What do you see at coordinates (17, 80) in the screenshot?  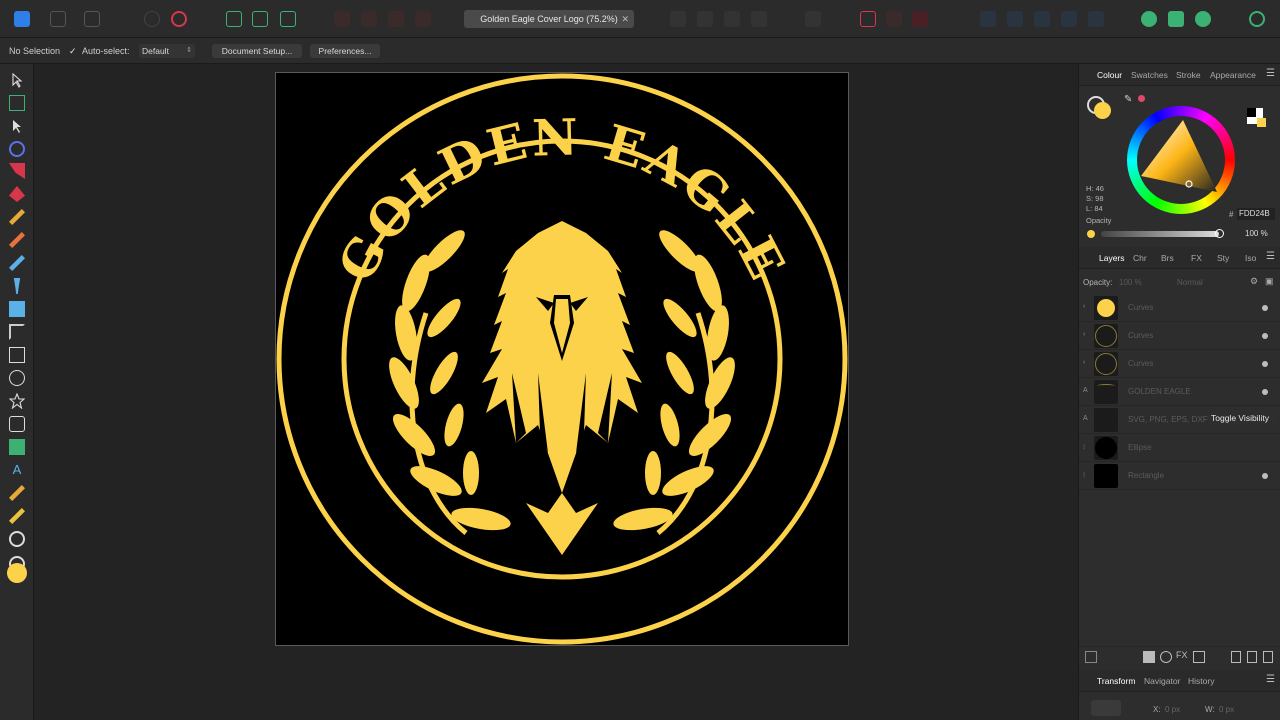 I see `move-tool-icon` at bounding box center [17, 80].